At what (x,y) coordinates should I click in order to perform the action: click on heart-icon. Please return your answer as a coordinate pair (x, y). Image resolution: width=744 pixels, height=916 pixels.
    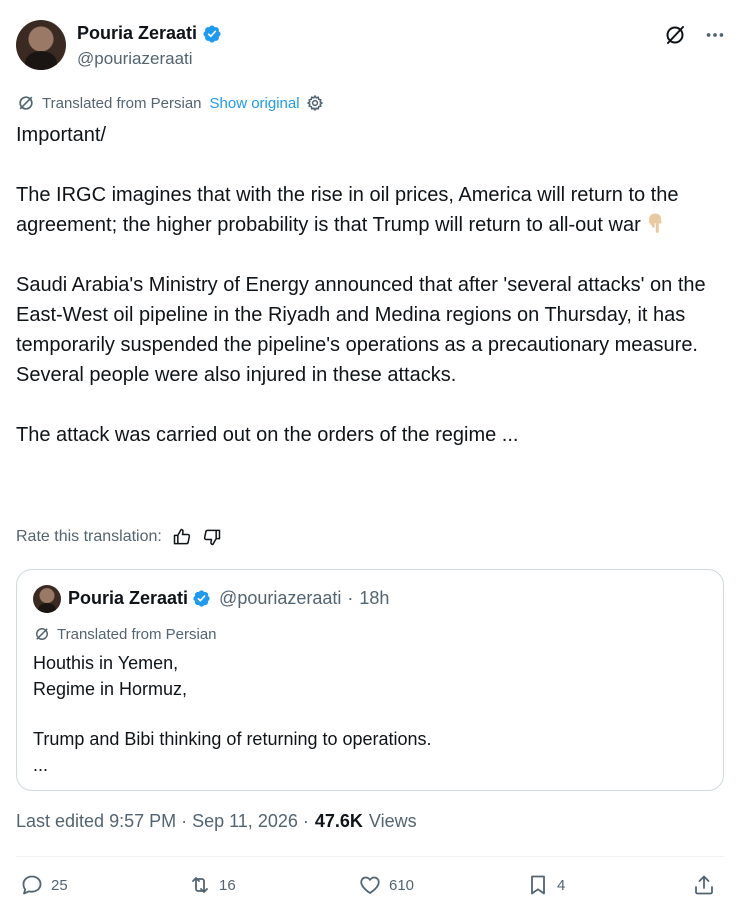
    Looking at the image, I should click on (370, 885).